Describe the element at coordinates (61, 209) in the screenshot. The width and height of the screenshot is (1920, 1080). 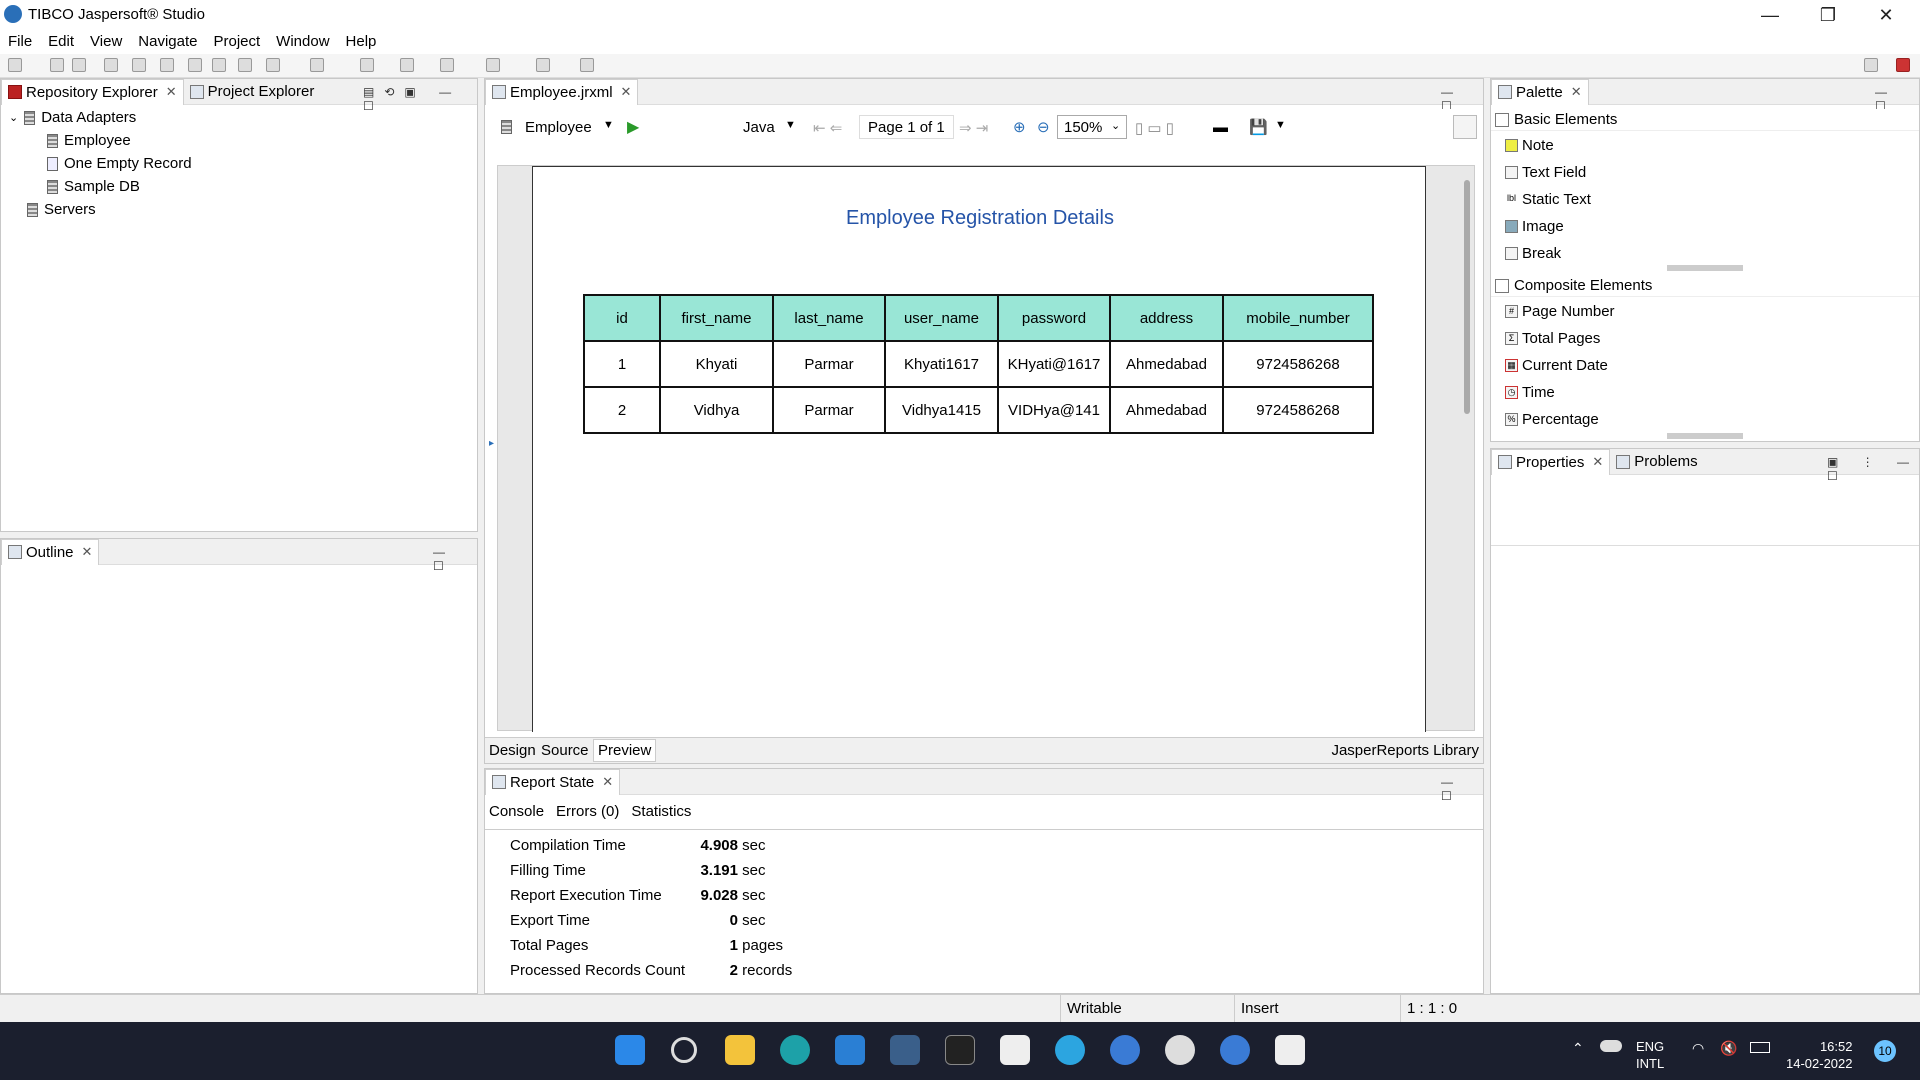
I see `tree-item-servers: Servers` at that location.